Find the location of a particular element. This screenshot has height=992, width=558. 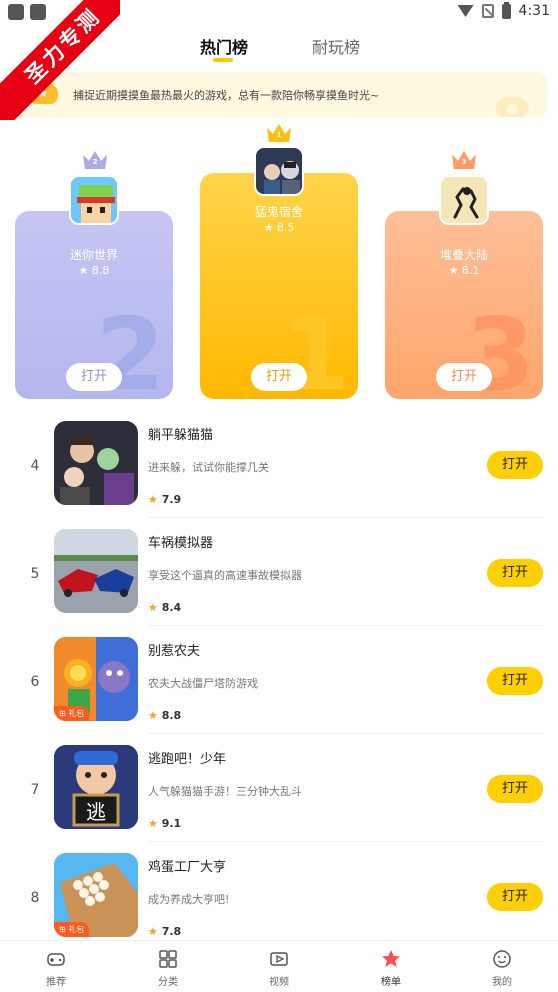

list-item: 4 躺平躲猫猫 进来躲，试试你能撑几关 ★ 7.9 打开 is located at coordinates (279, 475).